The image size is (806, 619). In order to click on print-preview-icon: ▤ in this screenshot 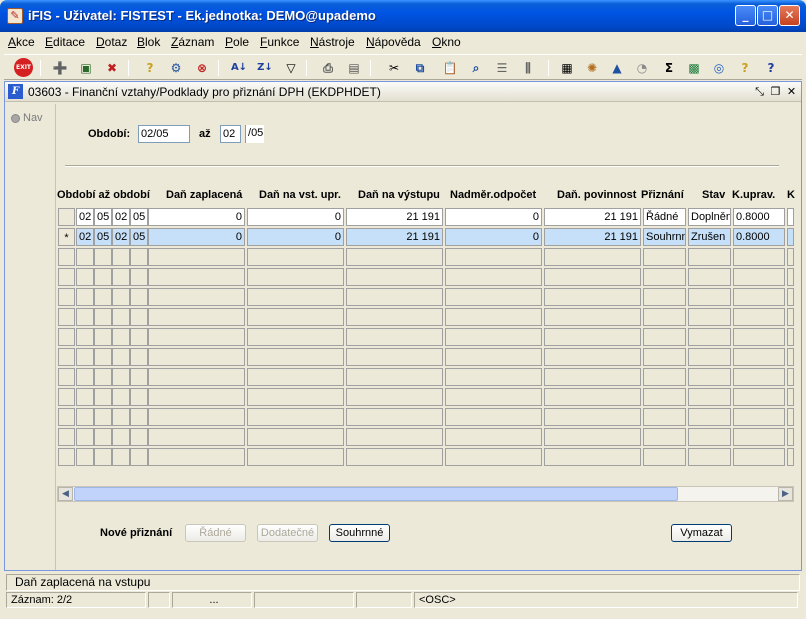, I will do `click(354, 68)`.